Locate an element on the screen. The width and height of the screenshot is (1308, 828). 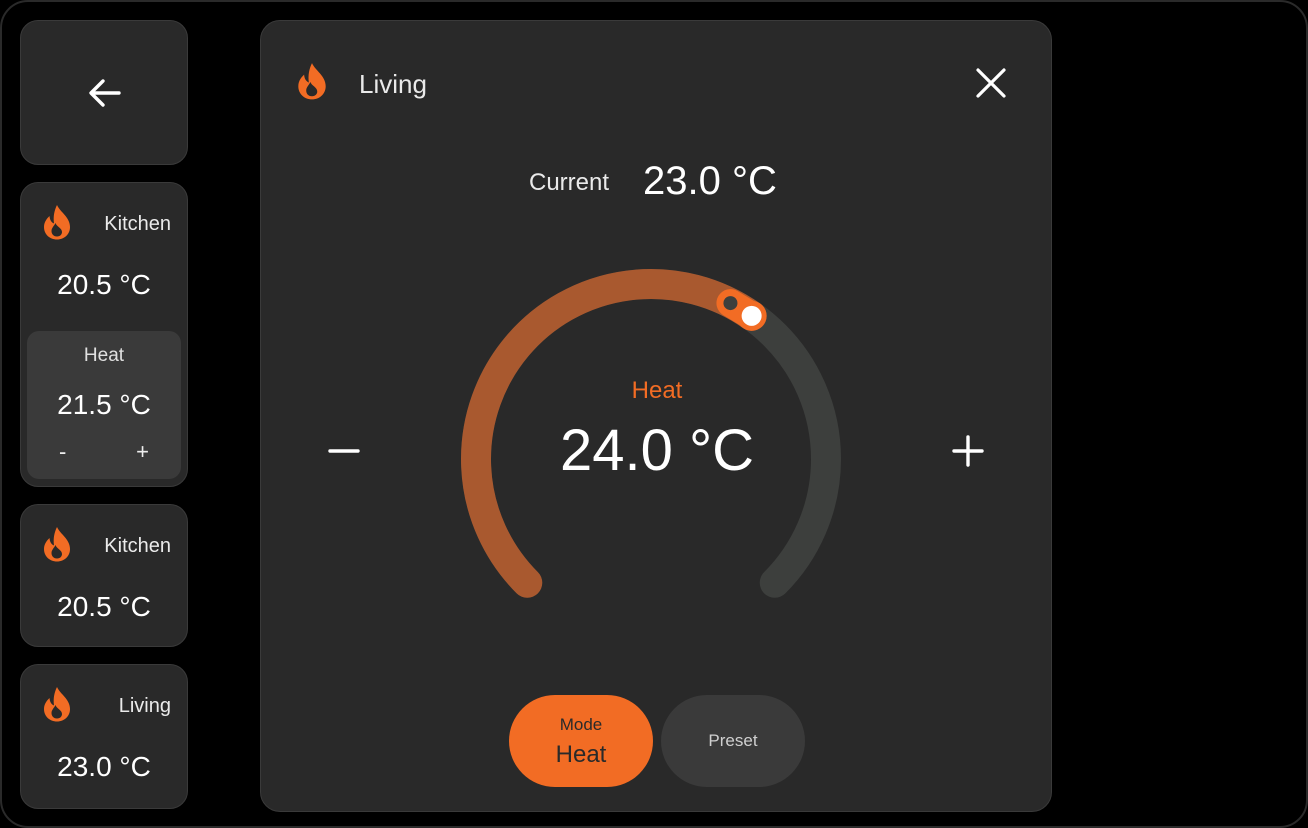
thermostat-tile-kitchen-2: Kitchen 20.5 °C is located at coordinates (104, 575).